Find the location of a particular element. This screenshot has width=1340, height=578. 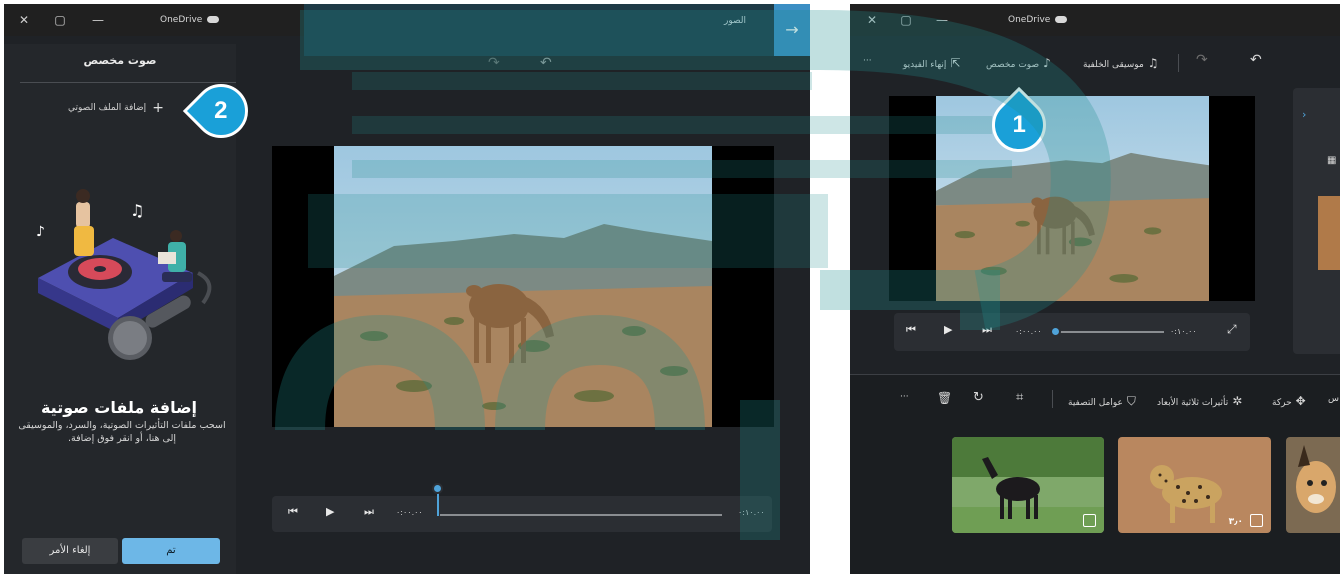

lynx-image is located at coordinates (1313, 485).